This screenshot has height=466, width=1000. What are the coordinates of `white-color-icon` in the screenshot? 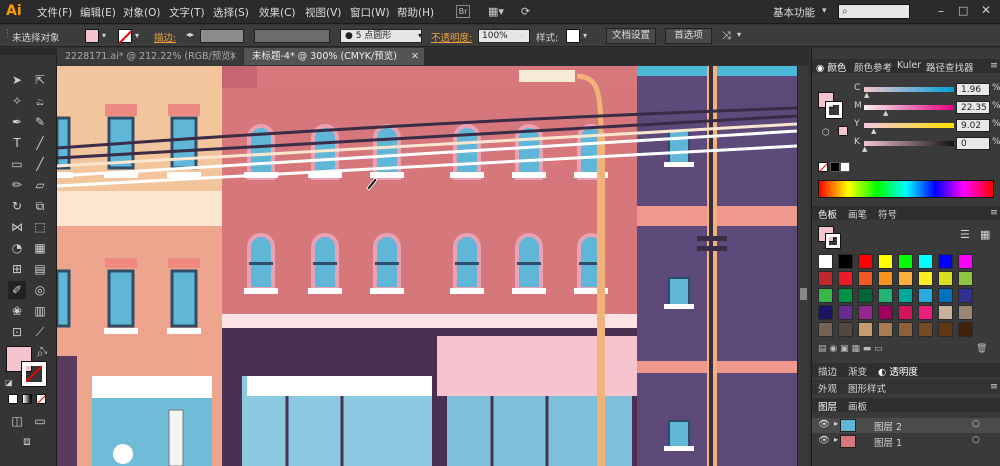 It's located at (845, 167).